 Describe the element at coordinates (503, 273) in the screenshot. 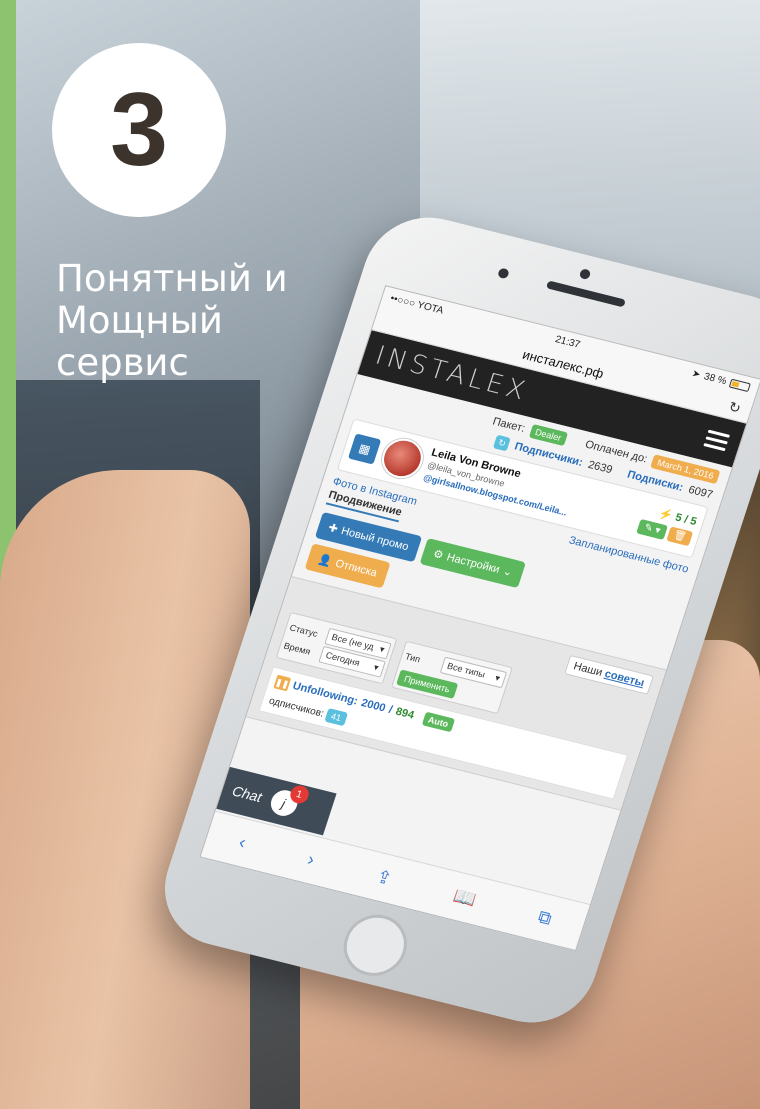

I see `proximity-sensor` at that location.